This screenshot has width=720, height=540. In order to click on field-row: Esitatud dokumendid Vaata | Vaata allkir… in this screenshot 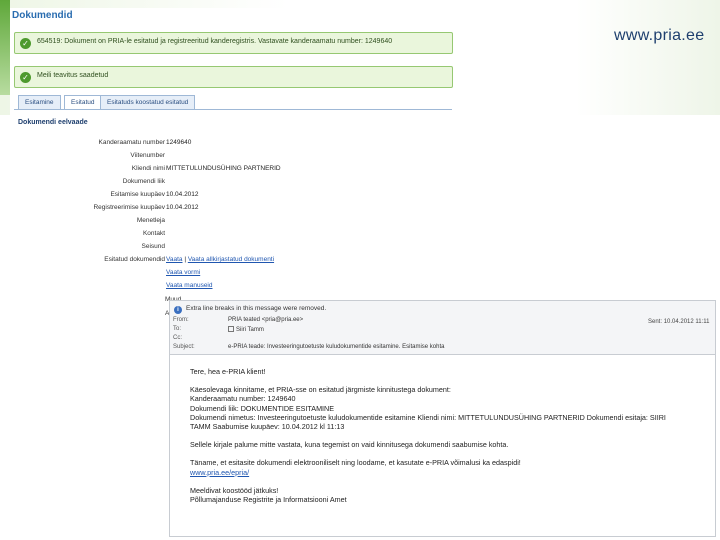, I will do `click(231, 262)`.